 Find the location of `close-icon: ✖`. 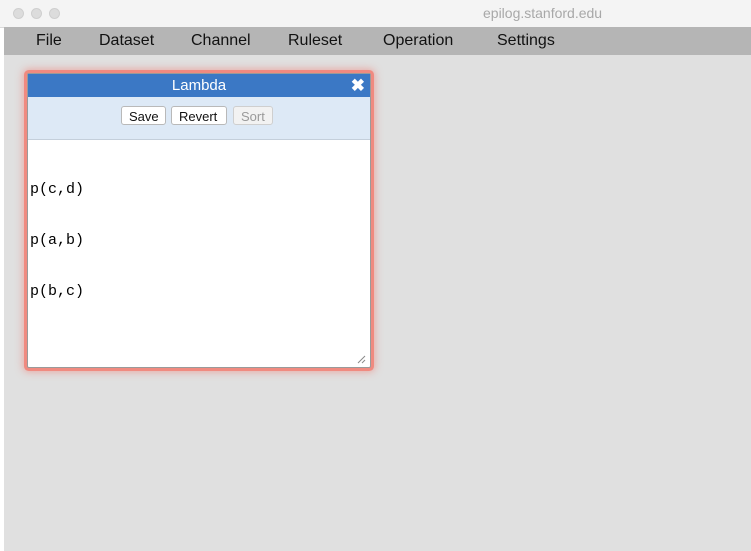

close-icon: ✖ is located at coordinates (358, 85).